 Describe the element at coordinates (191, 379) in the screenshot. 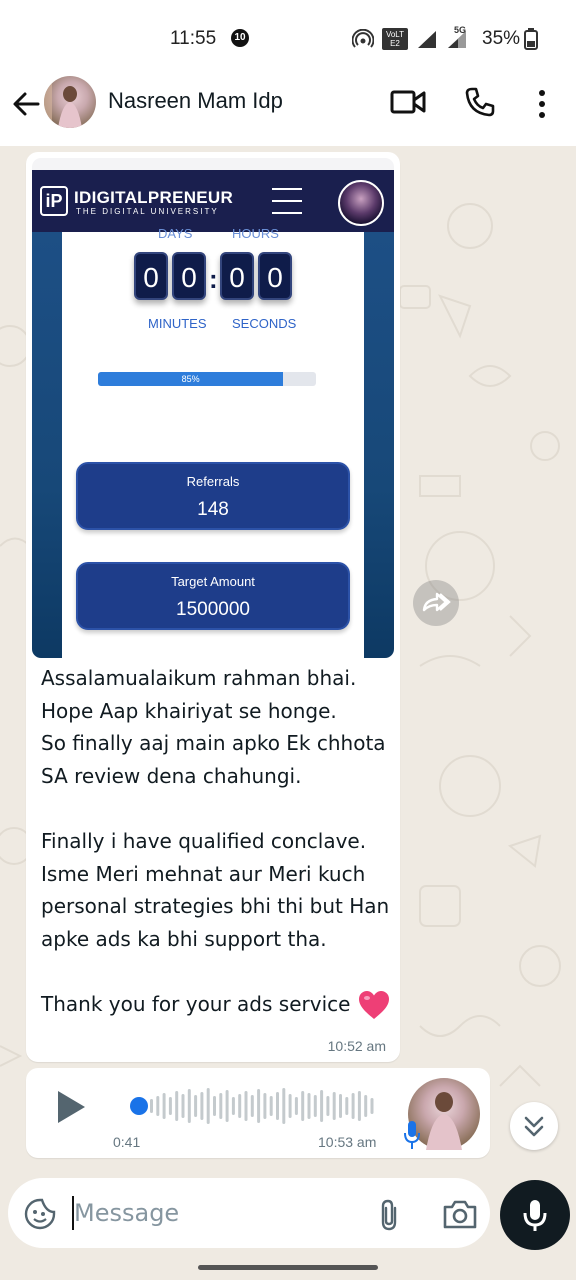

I see `progress-fill: 85%` at that location.